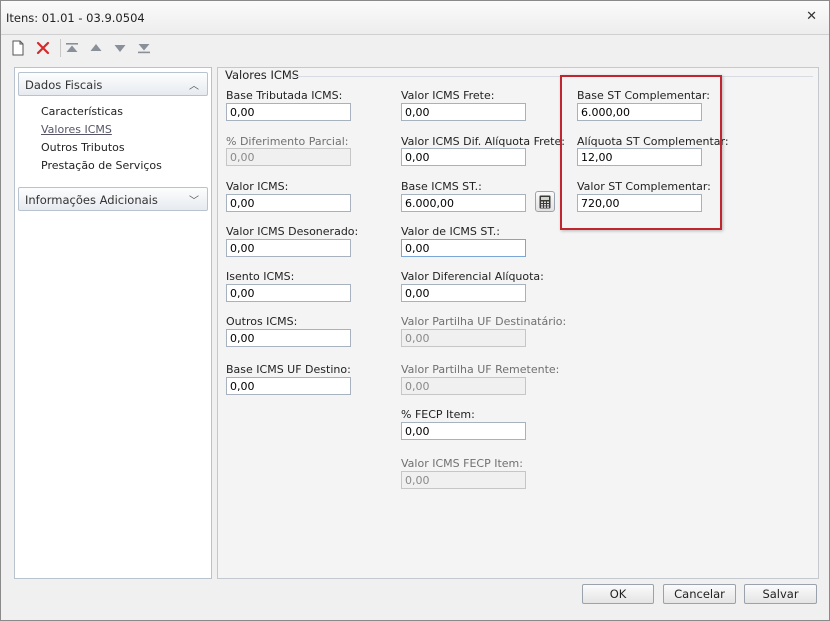 The width and height of the screenshot is (830, 621). Describe the element at coordinates (113, 84) in the screenshot. I see `section-dados-fiscais: Dados Fiscais ︿` at that location.